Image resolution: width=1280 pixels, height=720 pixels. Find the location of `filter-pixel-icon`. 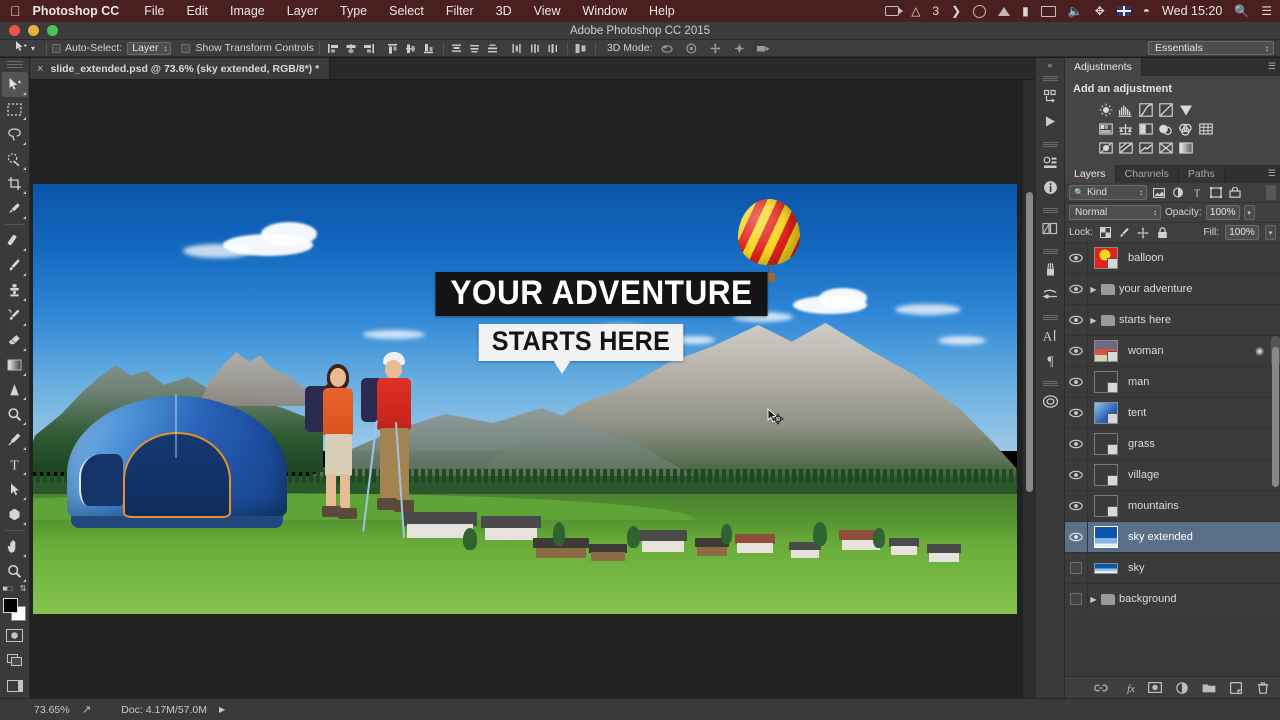

filter-pixel-icon is located at coordinates (1158, 192).